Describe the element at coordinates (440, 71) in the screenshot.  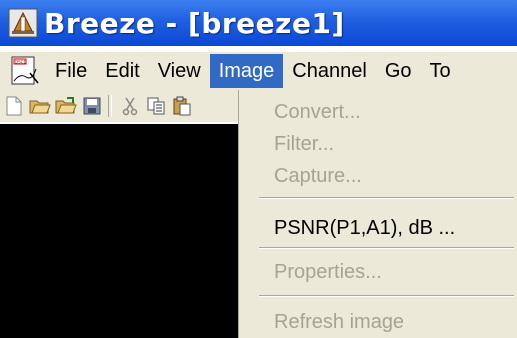
I see `menu-tools: To` at that location.